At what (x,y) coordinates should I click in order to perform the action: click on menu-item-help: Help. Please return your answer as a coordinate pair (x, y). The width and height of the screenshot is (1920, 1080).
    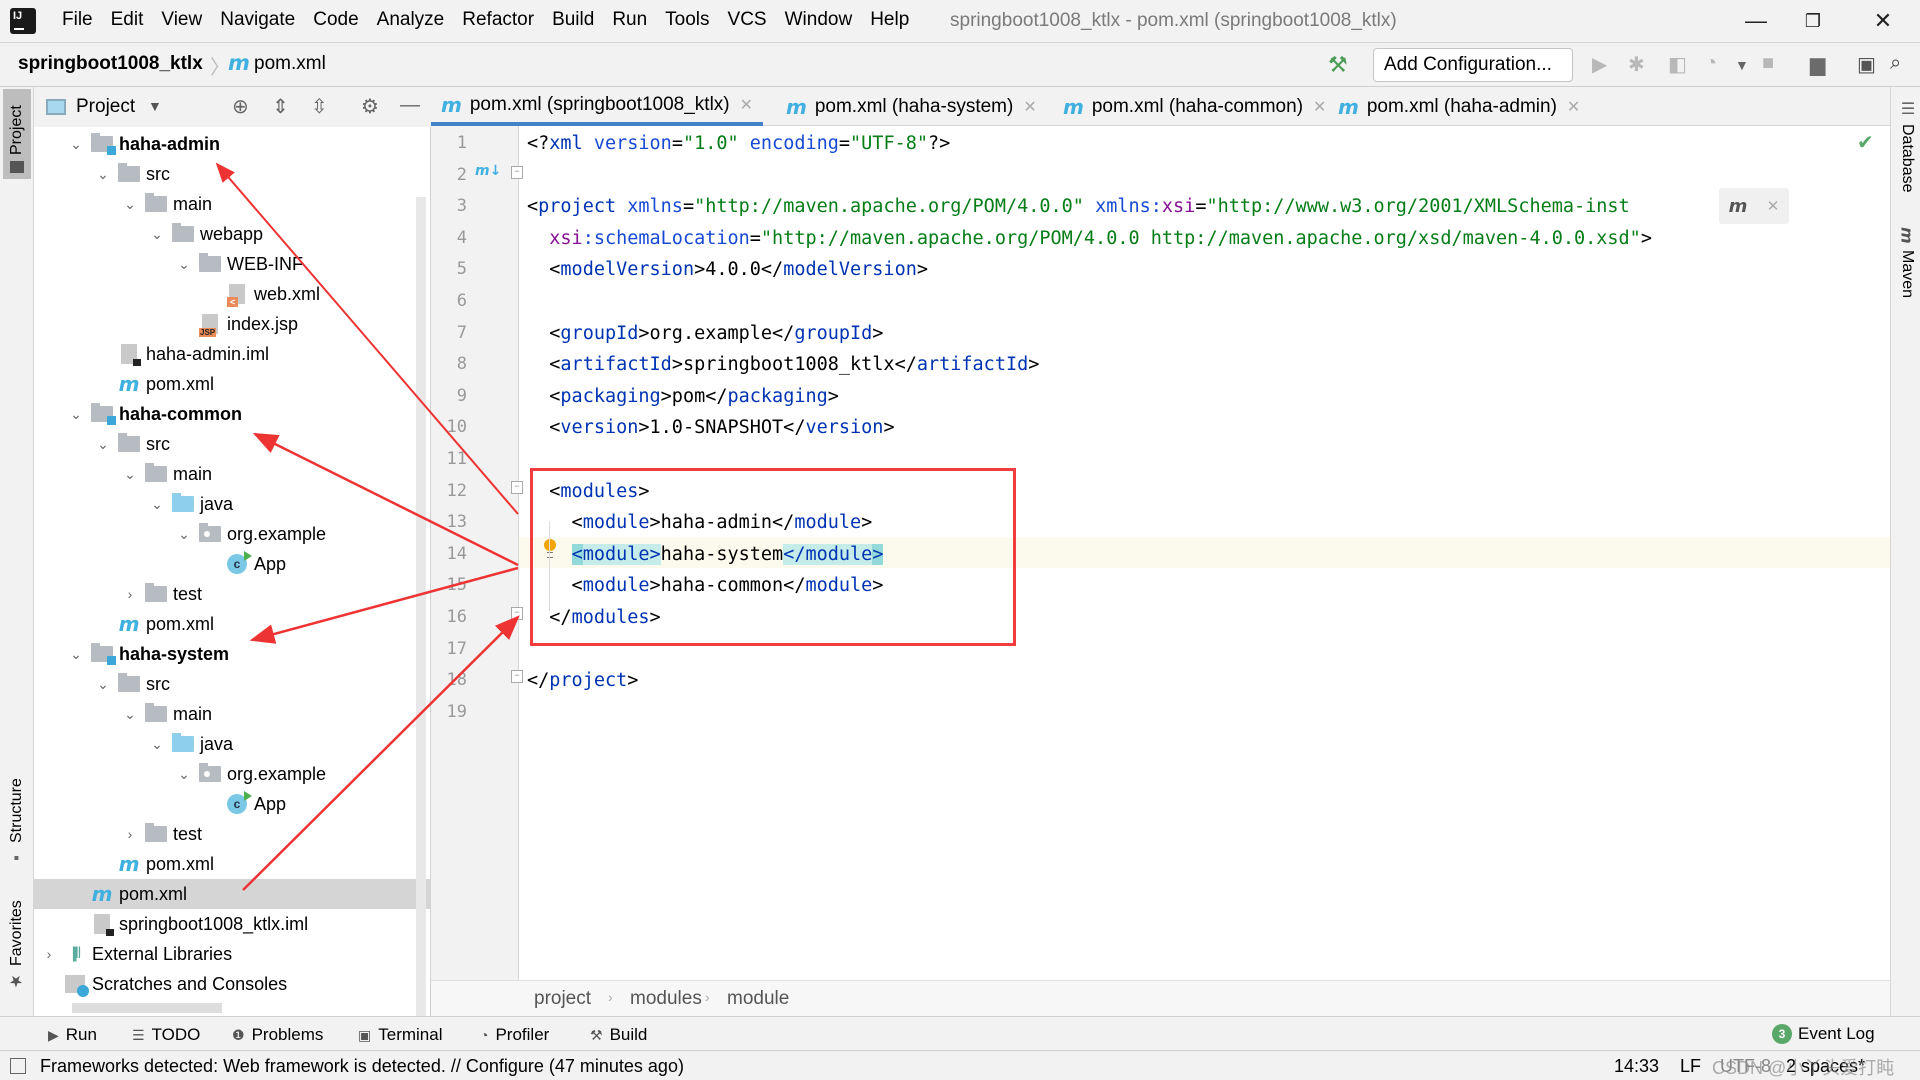
    Looking at the image, I should click on (889, 20).